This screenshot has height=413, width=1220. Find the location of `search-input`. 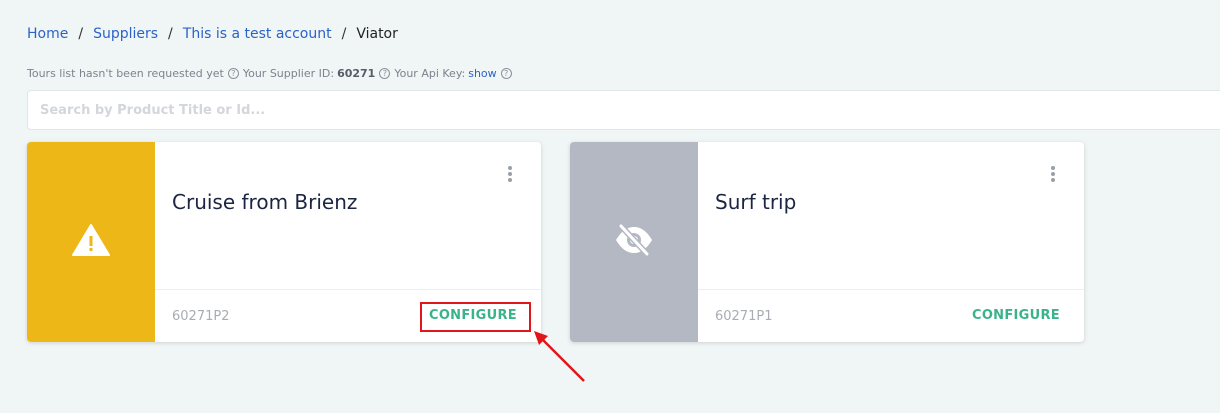

search-input is located at coordinates (624, 110).